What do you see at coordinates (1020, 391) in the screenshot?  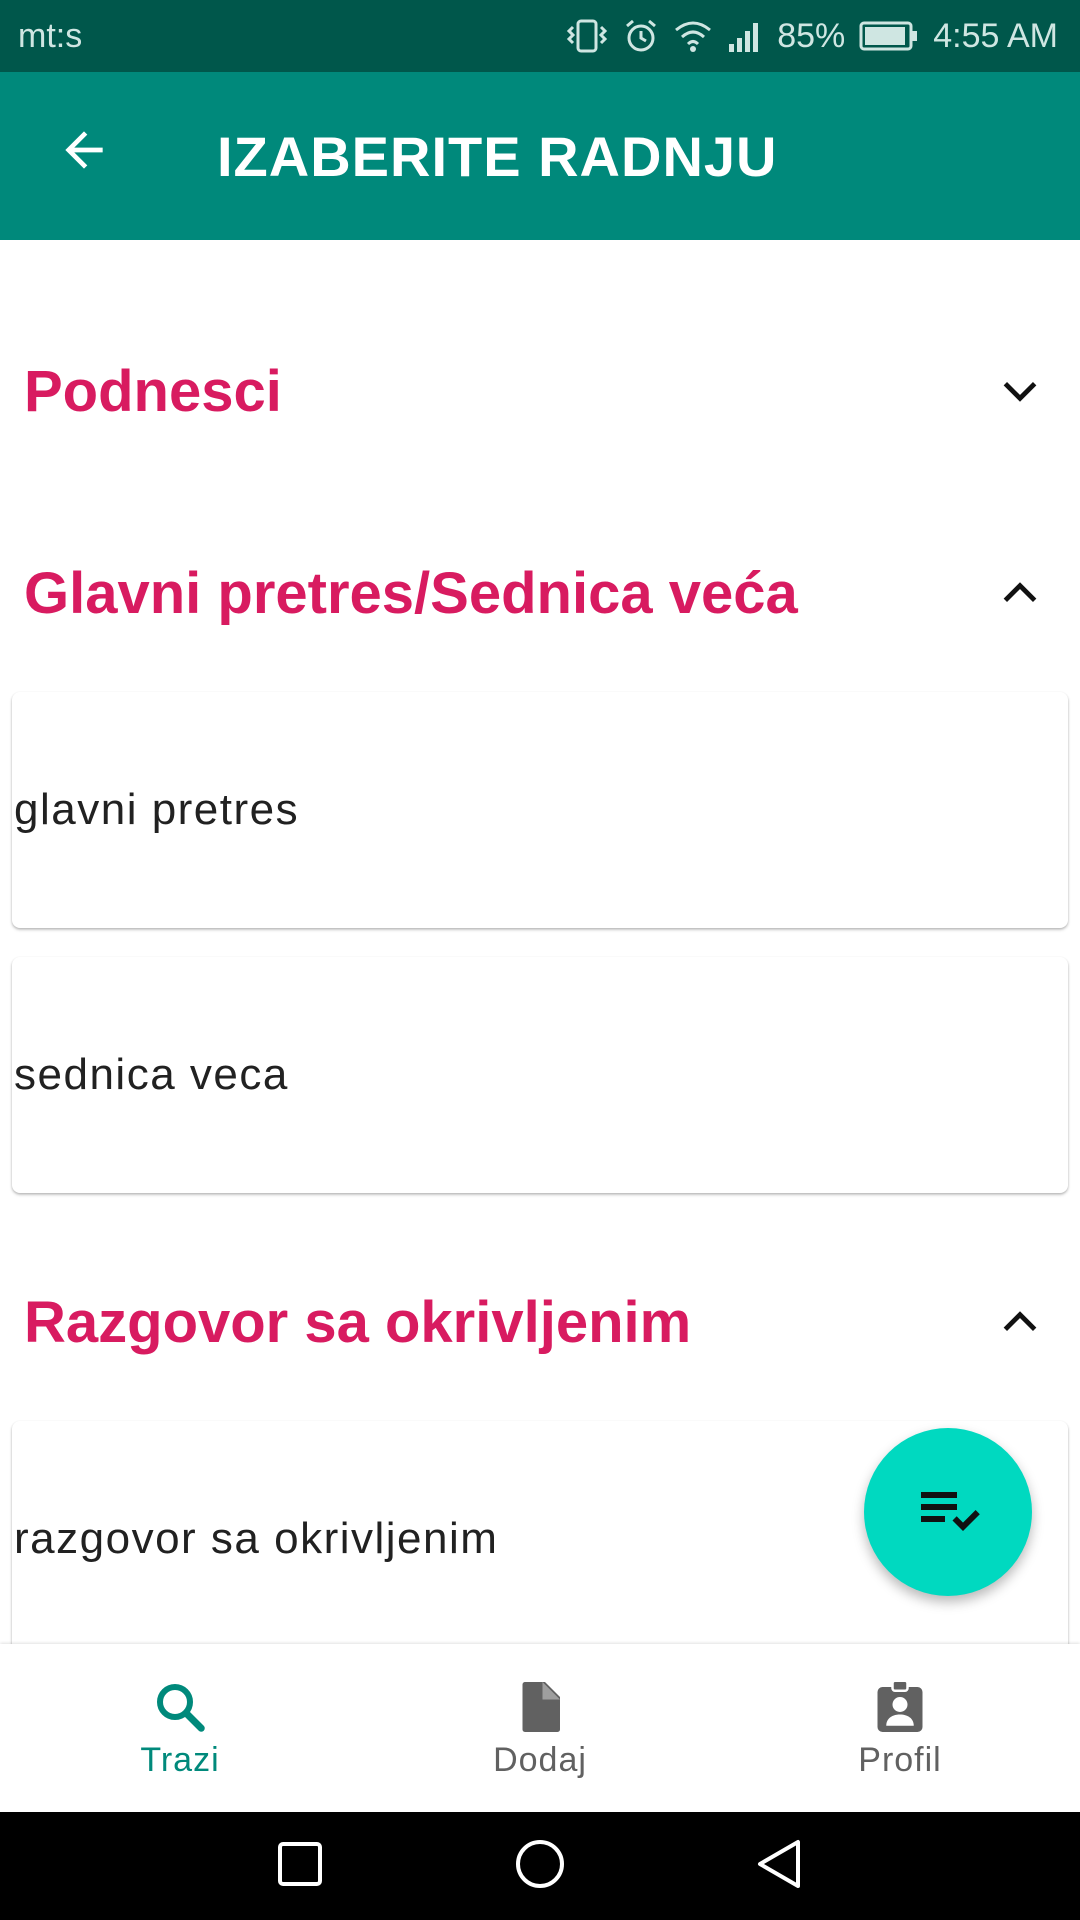 I see `chevron-down-icon` at bounding box center [1020, 391].